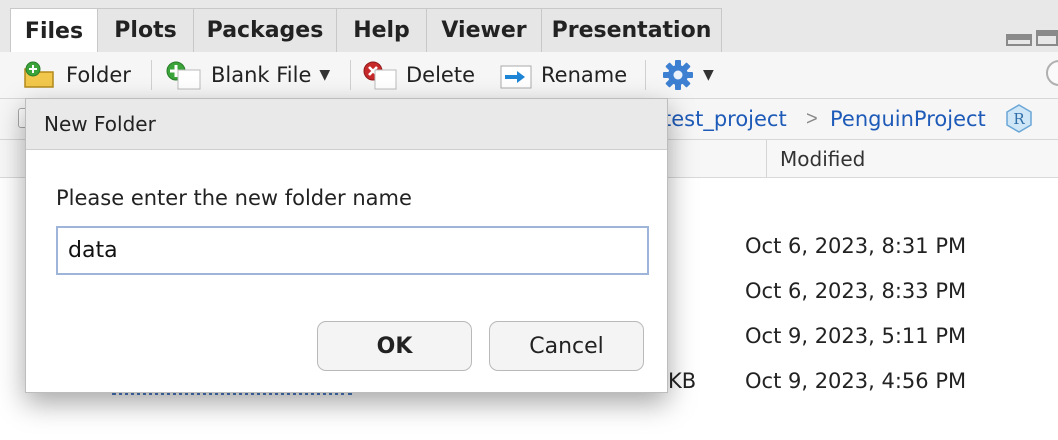 This screenshot has height=440, width=1058. I want to click on rename-button: Rename, so click(563, 75).